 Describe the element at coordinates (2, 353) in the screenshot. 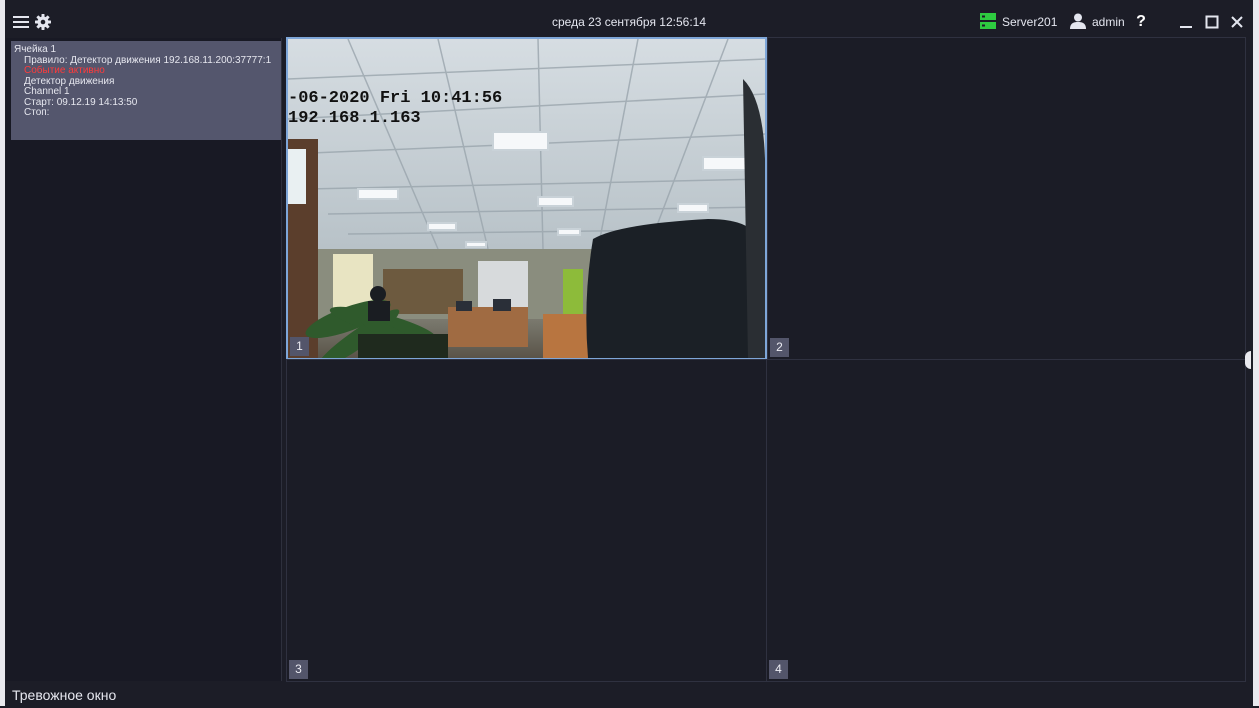

I see `window-edge-left` at that location.